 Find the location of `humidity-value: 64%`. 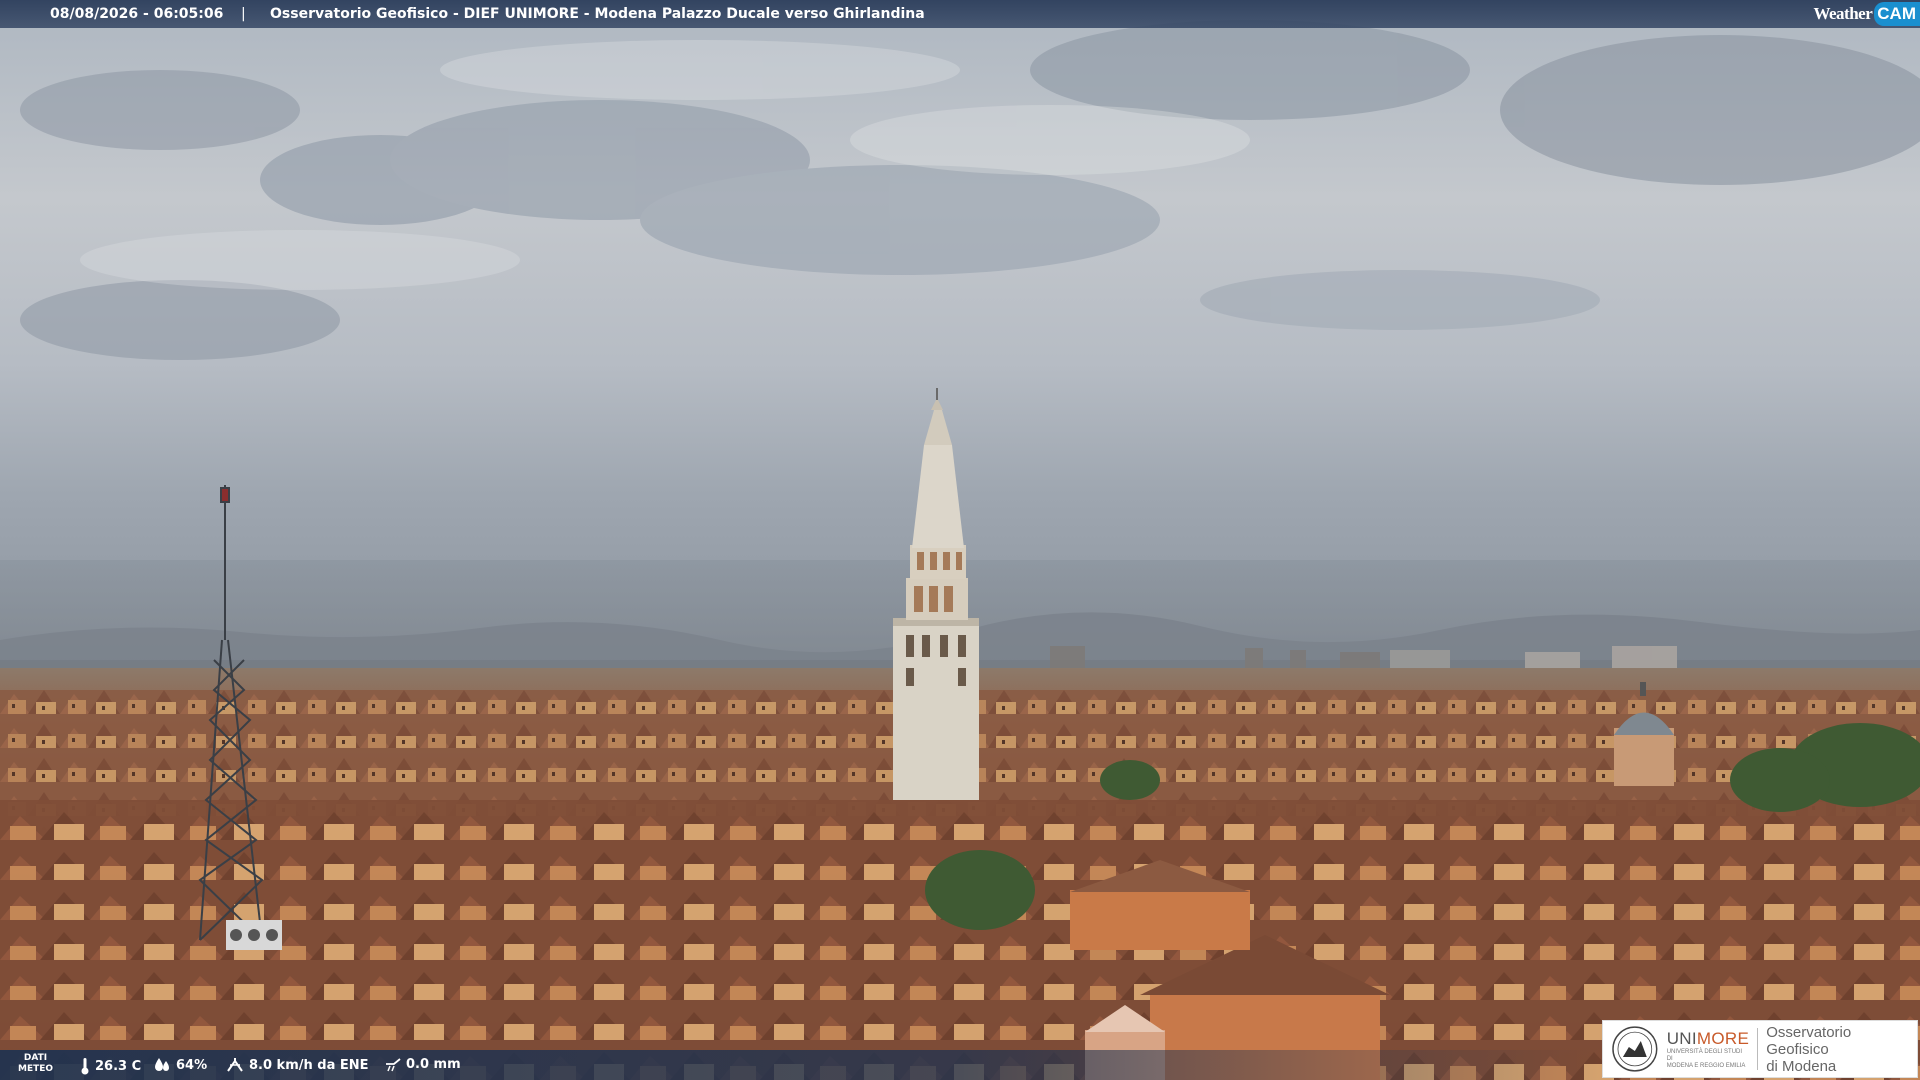

humidity-value: 64% is located at coordinates (192, 1065).